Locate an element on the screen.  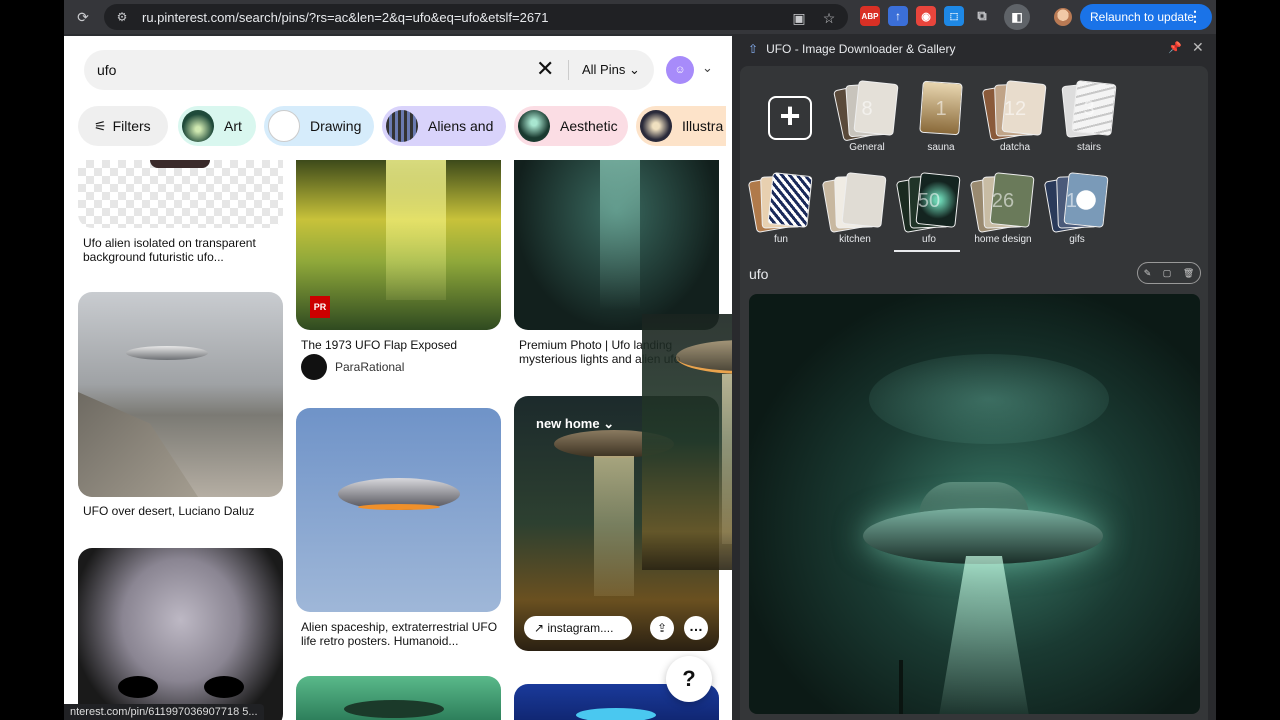
album-count: 1 is located at coordinates (941, 109).